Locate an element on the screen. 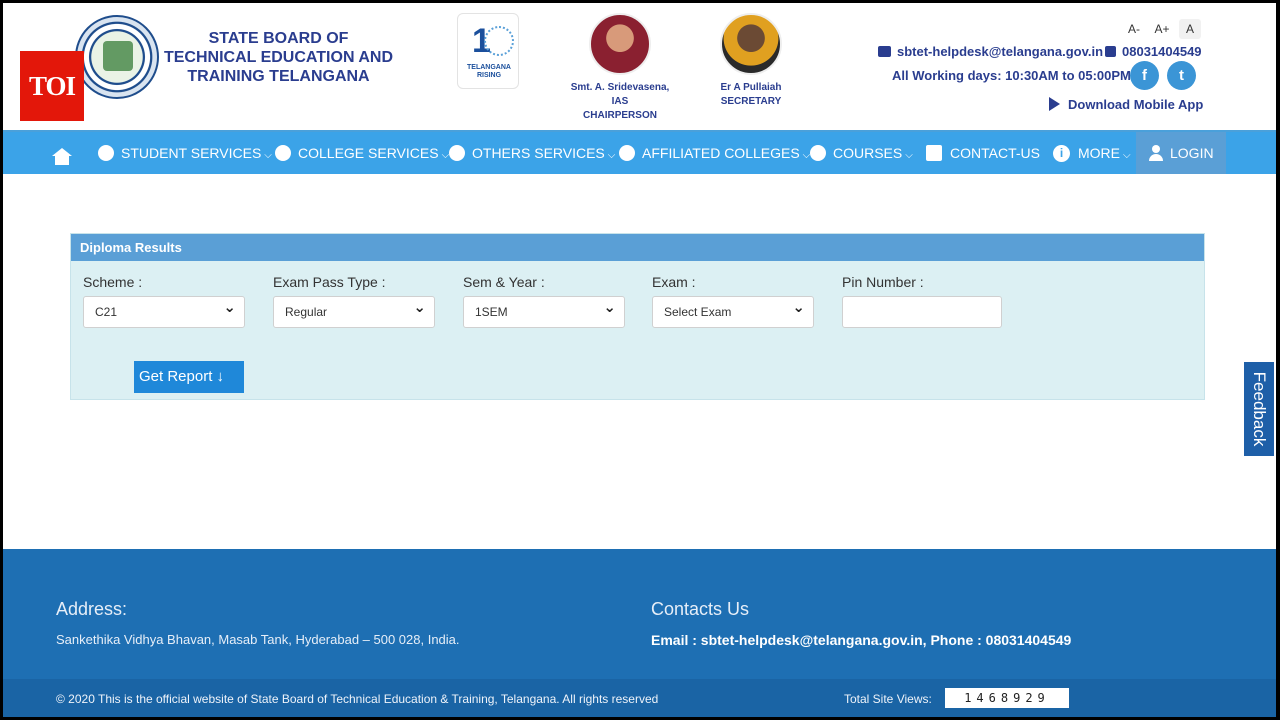  chairperson-role: CHAIRPERSON is located at coordinates (620, 115).